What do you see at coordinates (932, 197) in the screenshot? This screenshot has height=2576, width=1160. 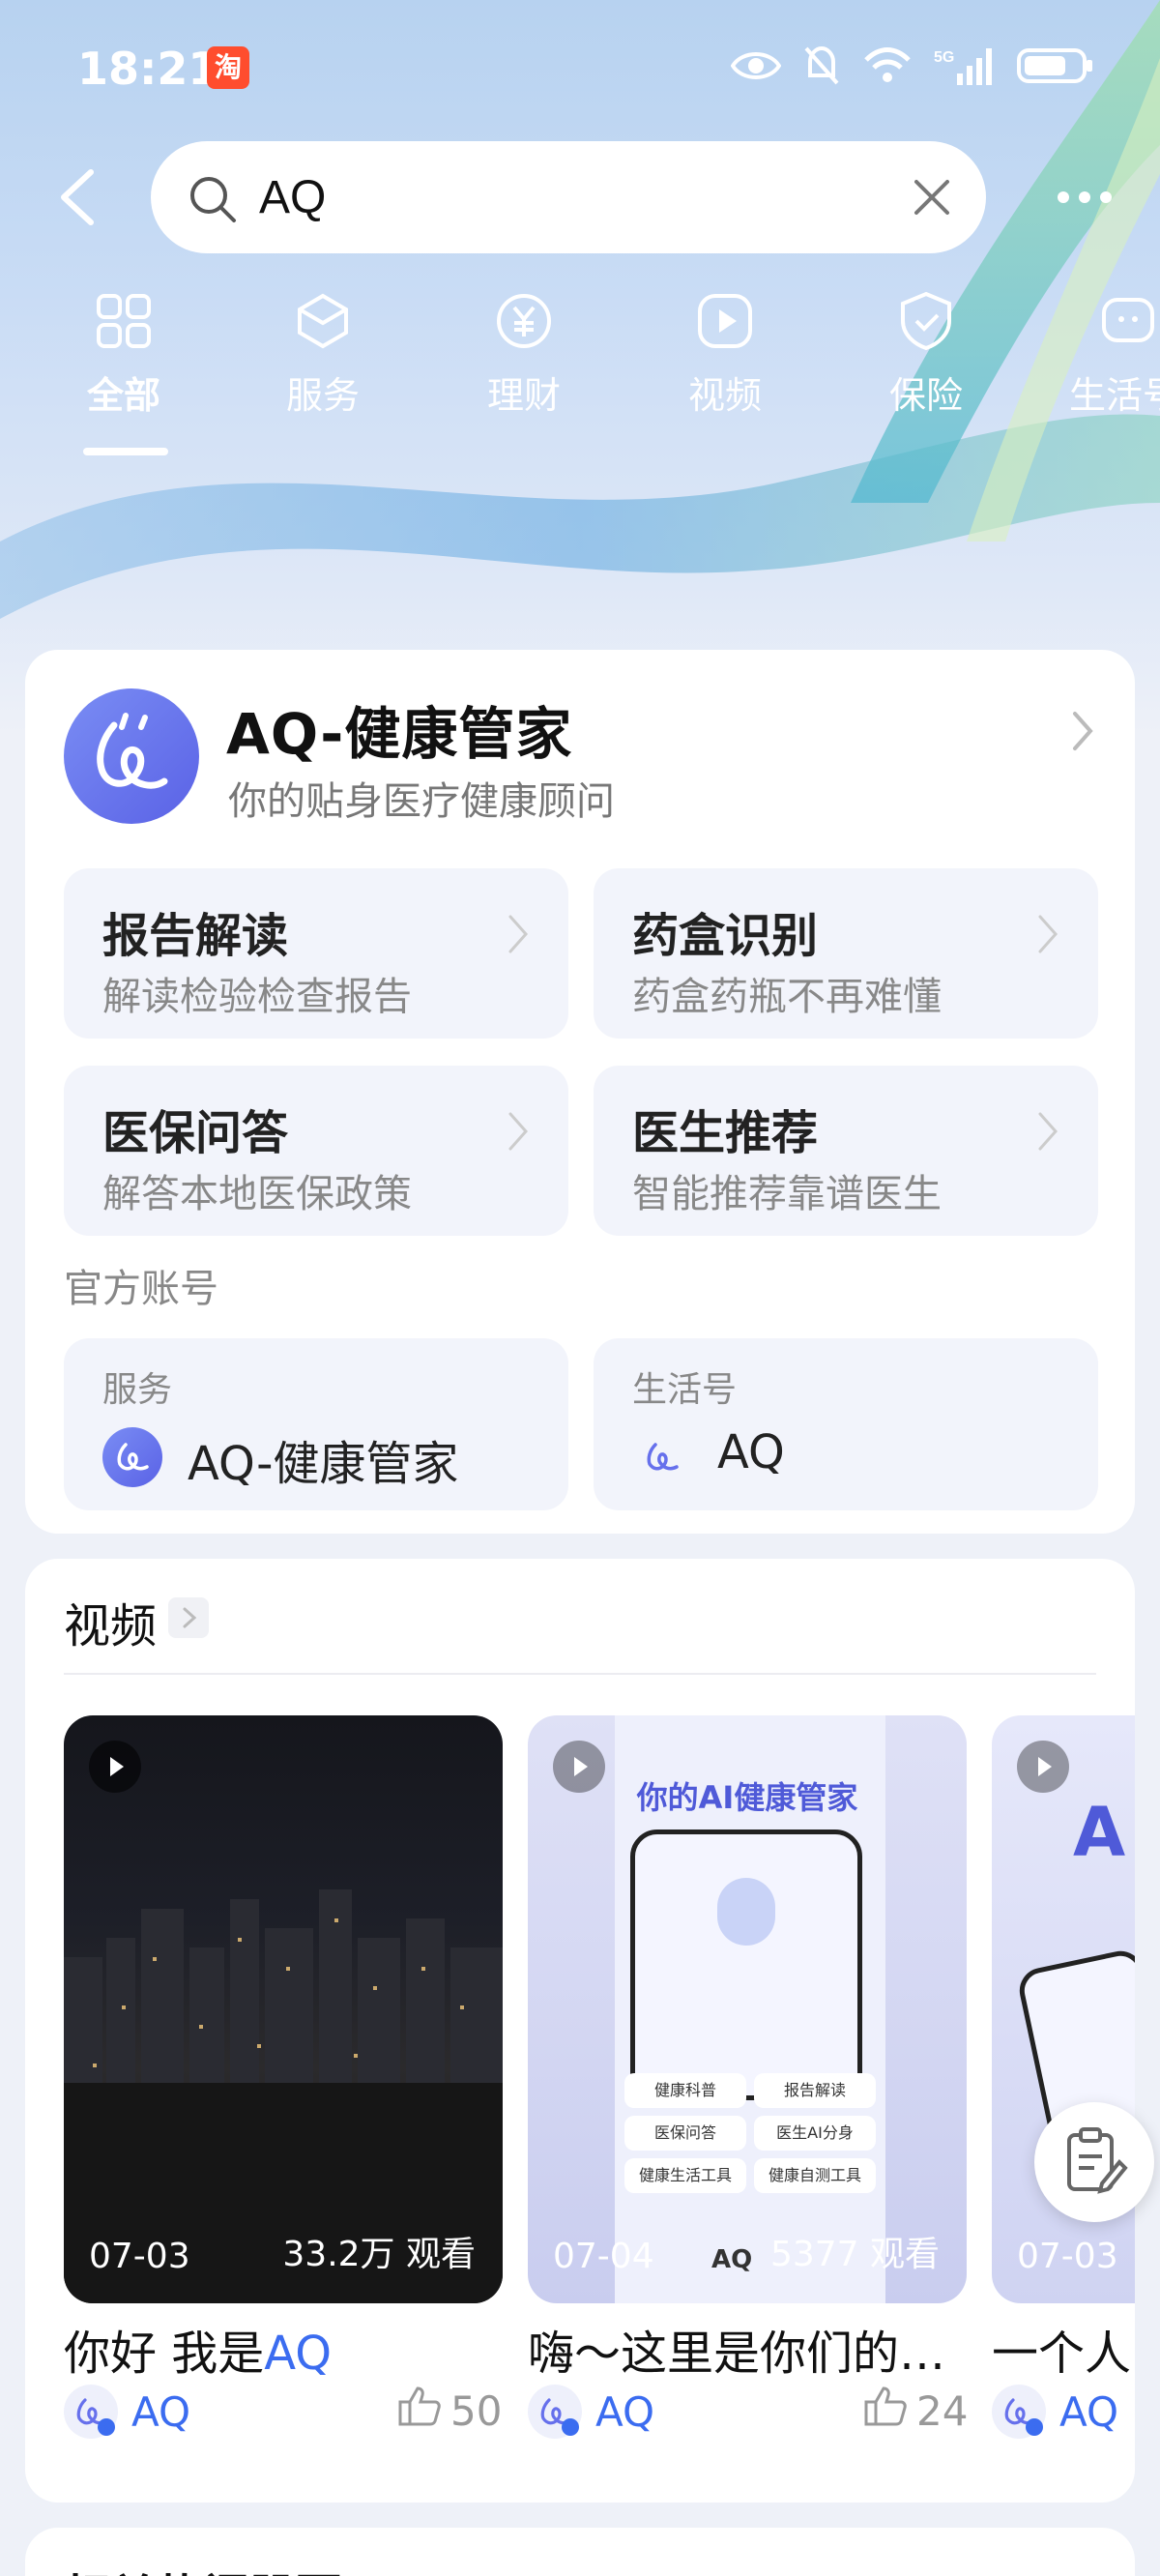 I see `clear-search-button` at bounding box center [932, 197].